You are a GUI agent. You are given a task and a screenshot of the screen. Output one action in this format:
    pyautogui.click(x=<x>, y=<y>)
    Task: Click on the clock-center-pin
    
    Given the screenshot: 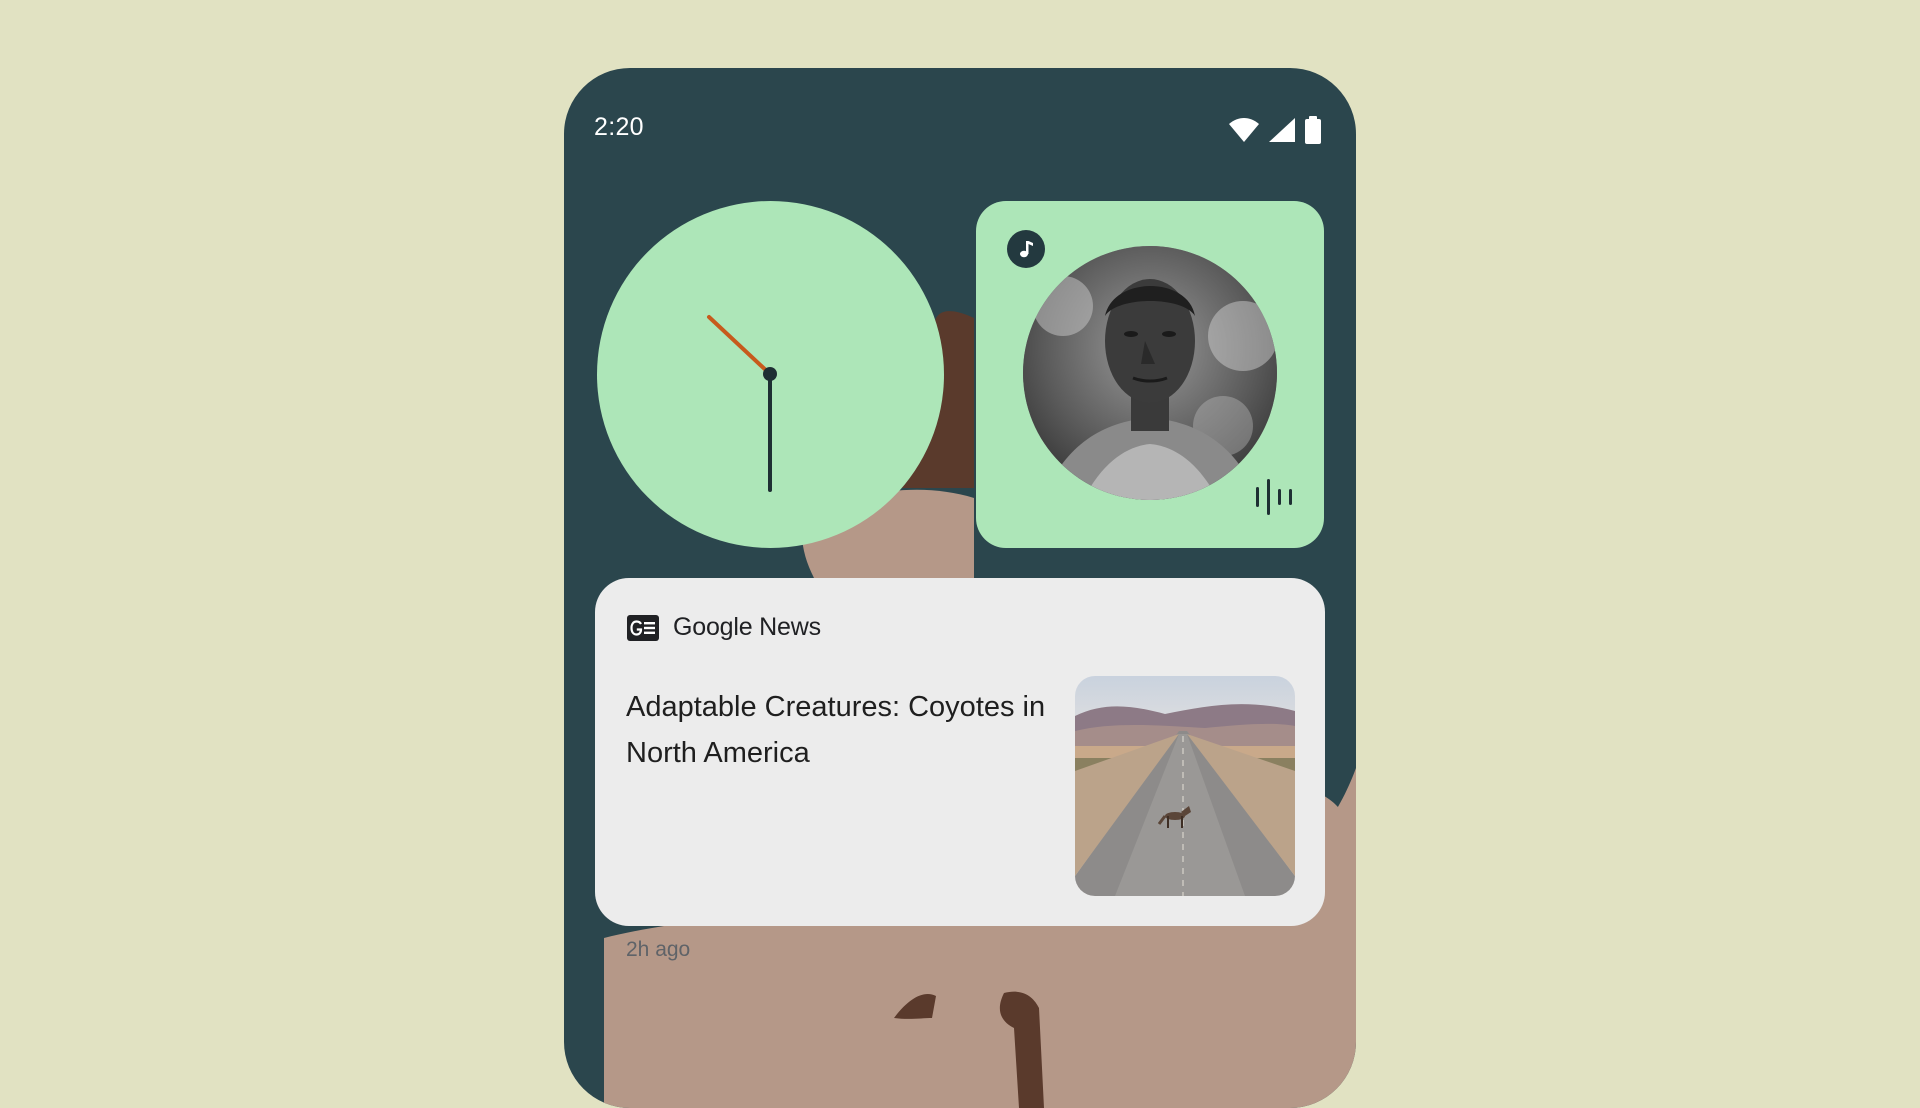 What is the action you would take?
    pyautogui.click(x=770, y=374)
    